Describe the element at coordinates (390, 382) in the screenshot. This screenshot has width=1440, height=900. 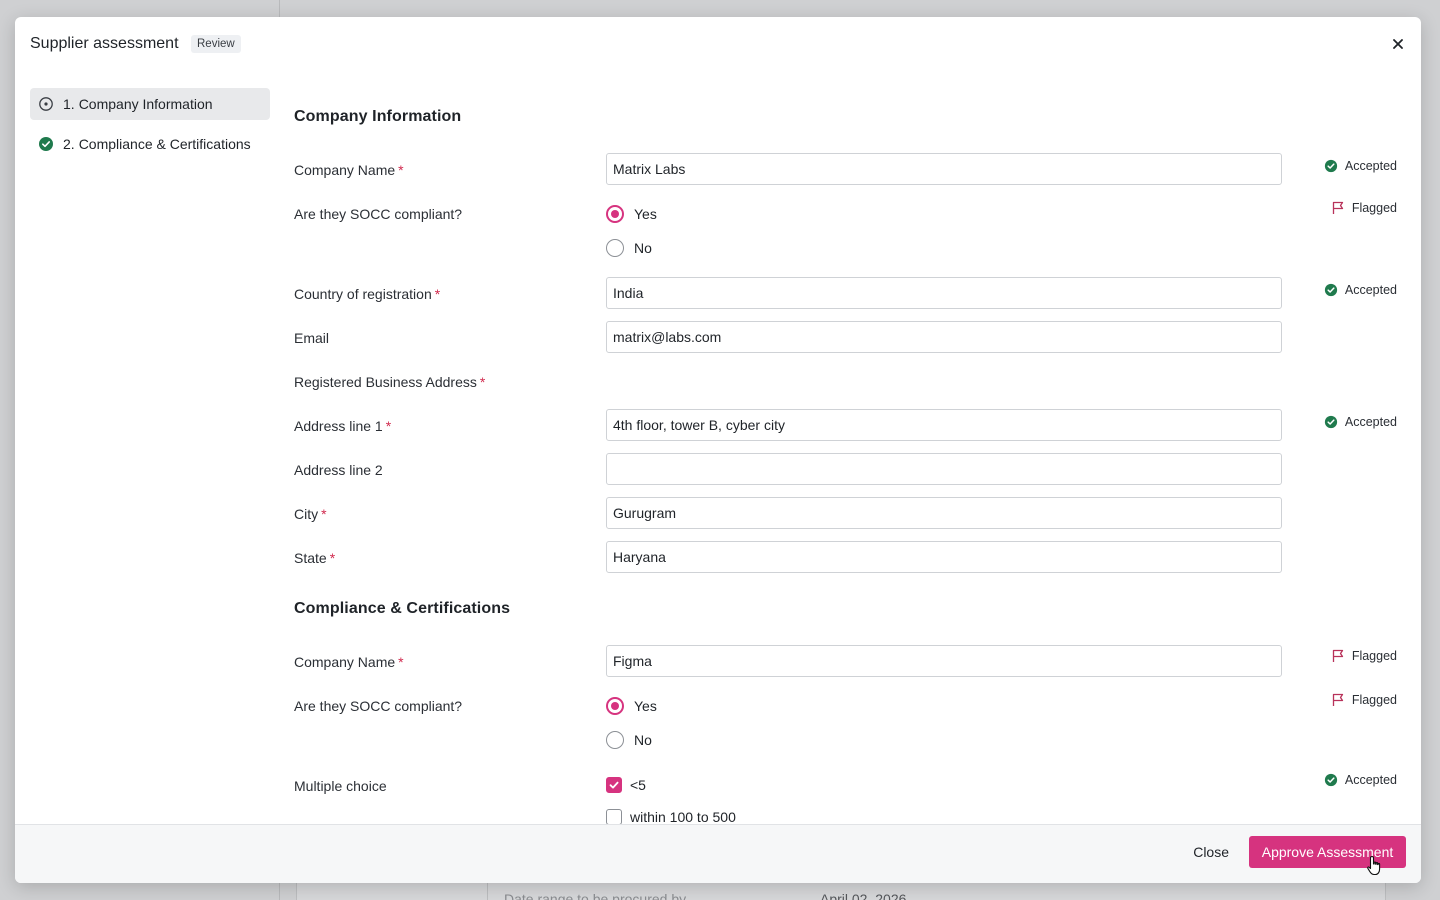
I see `field-label: Registered Business Address *` at that location.